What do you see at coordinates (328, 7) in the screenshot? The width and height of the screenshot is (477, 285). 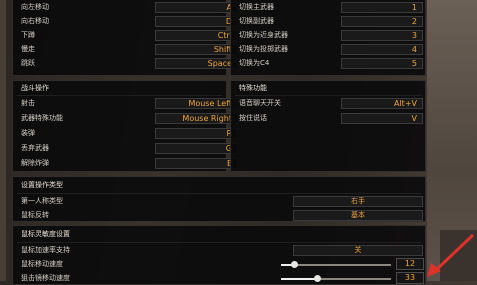 I see `keybind-row: 切换主武器 1` at bounding box center [328, 7].